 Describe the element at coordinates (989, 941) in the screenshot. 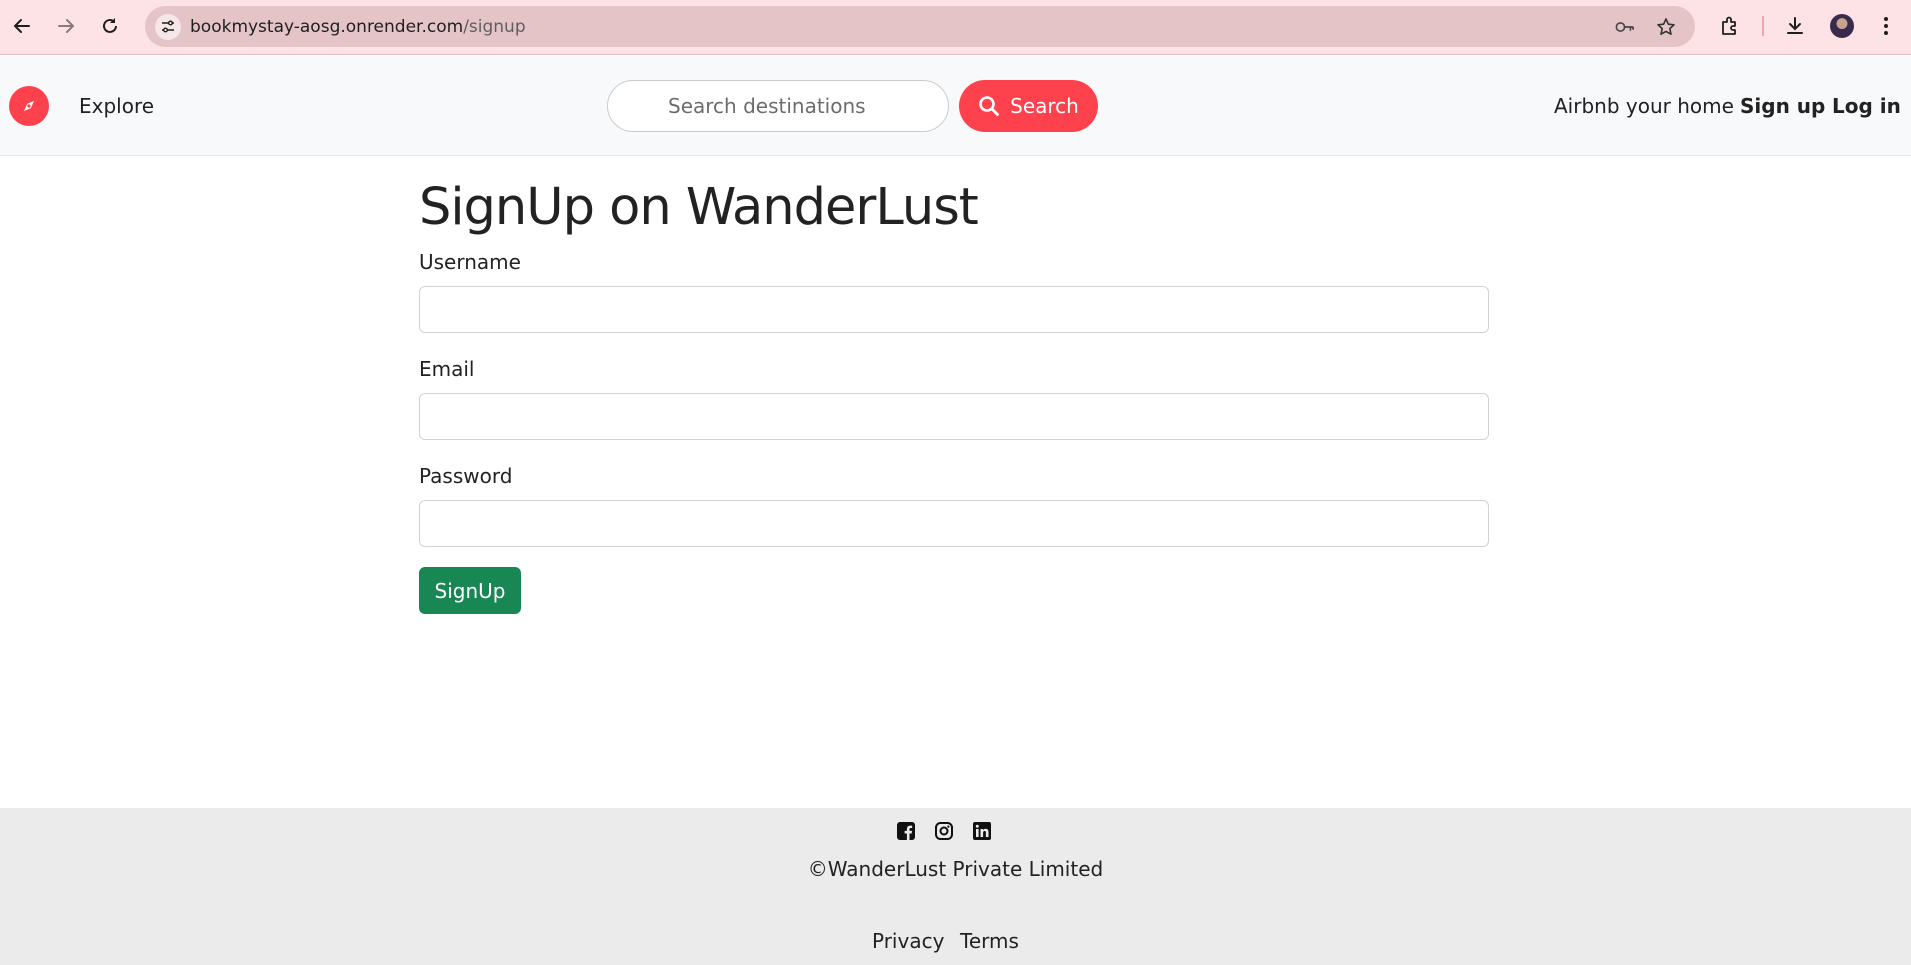

I see `terms-link: Terms` at that location.